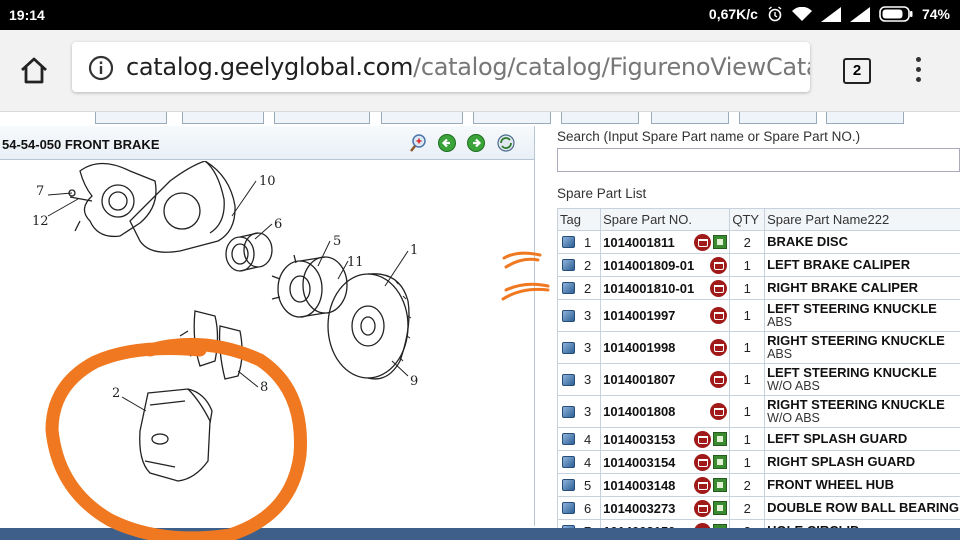 The width and height of the screenshot is (960, 540). Describe the element at coordinates (579, 219) in the screenshot. I see `col-tag: Tag` at that location.